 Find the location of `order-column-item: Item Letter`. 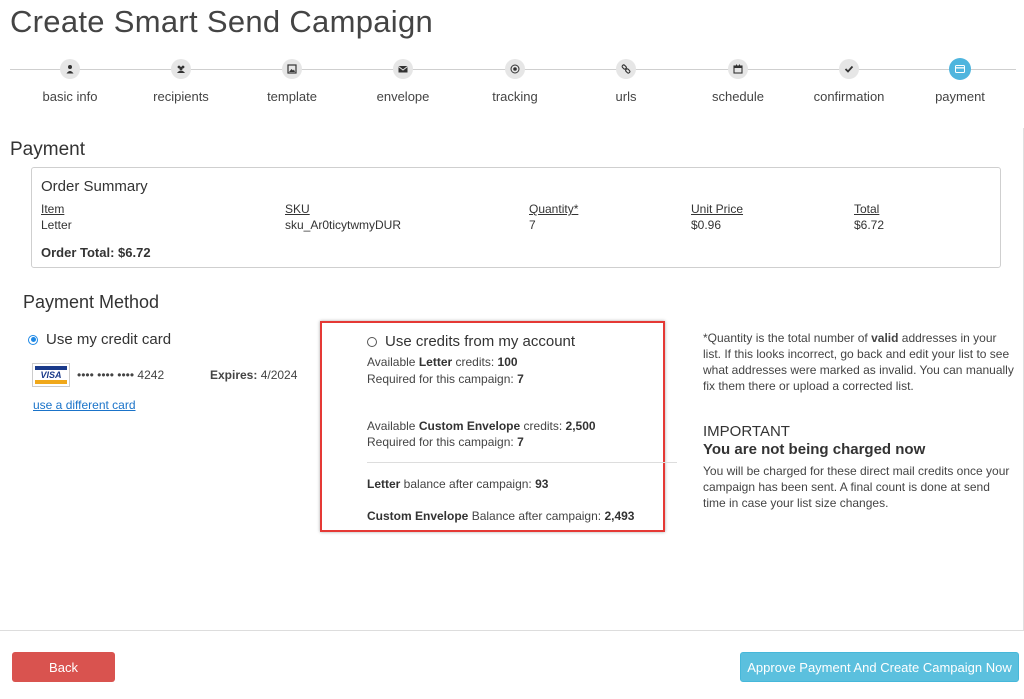

order-column-item: Item Letter is located at coordinates (56, 217).